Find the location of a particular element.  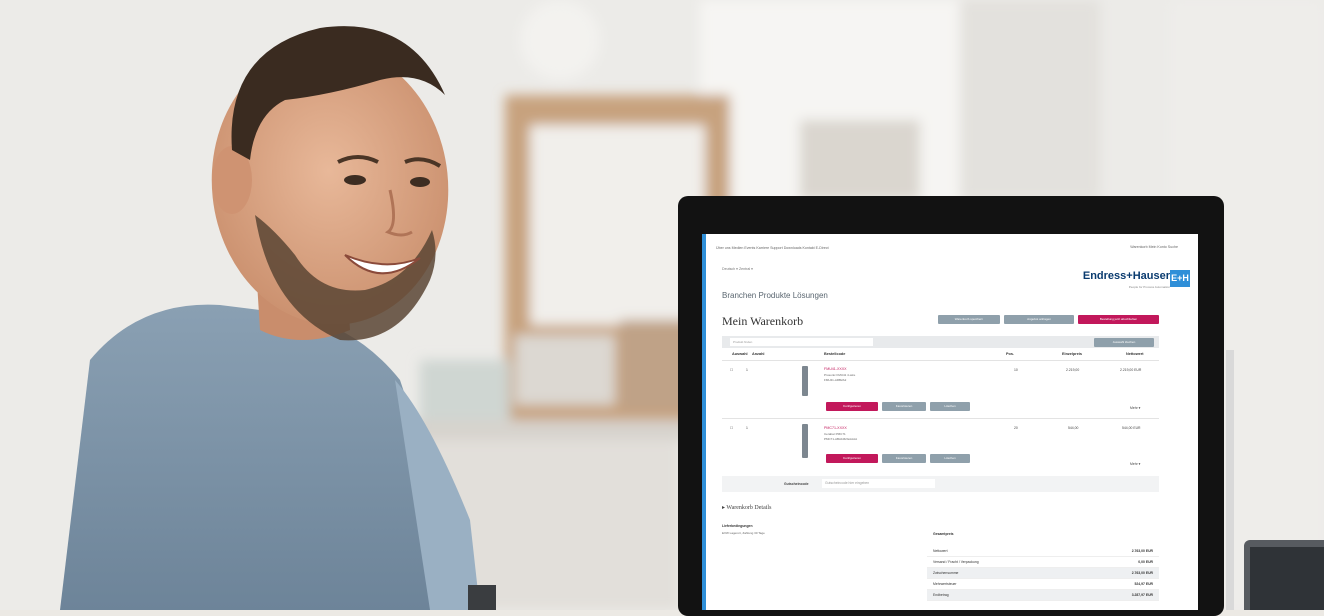

summary-label: Mehrwertsteuer is located at coordinates (945, 584).